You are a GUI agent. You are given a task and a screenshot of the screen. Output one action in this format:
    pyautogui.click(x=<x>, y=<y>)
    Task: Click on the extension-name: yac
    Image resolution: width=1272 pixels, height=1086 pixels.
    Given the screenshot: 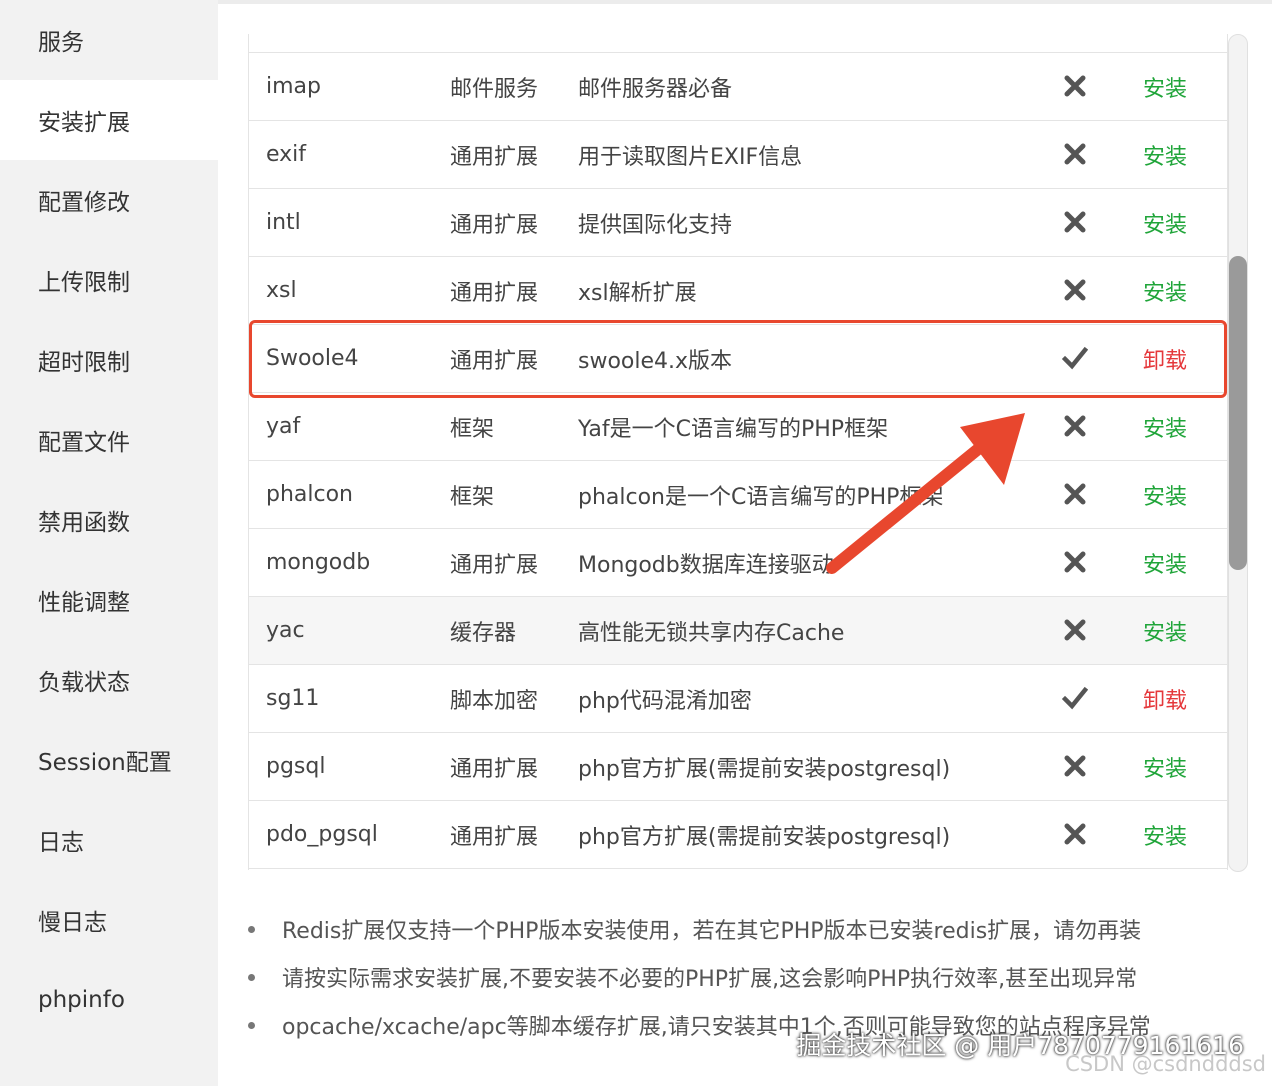 What is the action you would take?
    pyautogui.click(x=285, y=630)
    